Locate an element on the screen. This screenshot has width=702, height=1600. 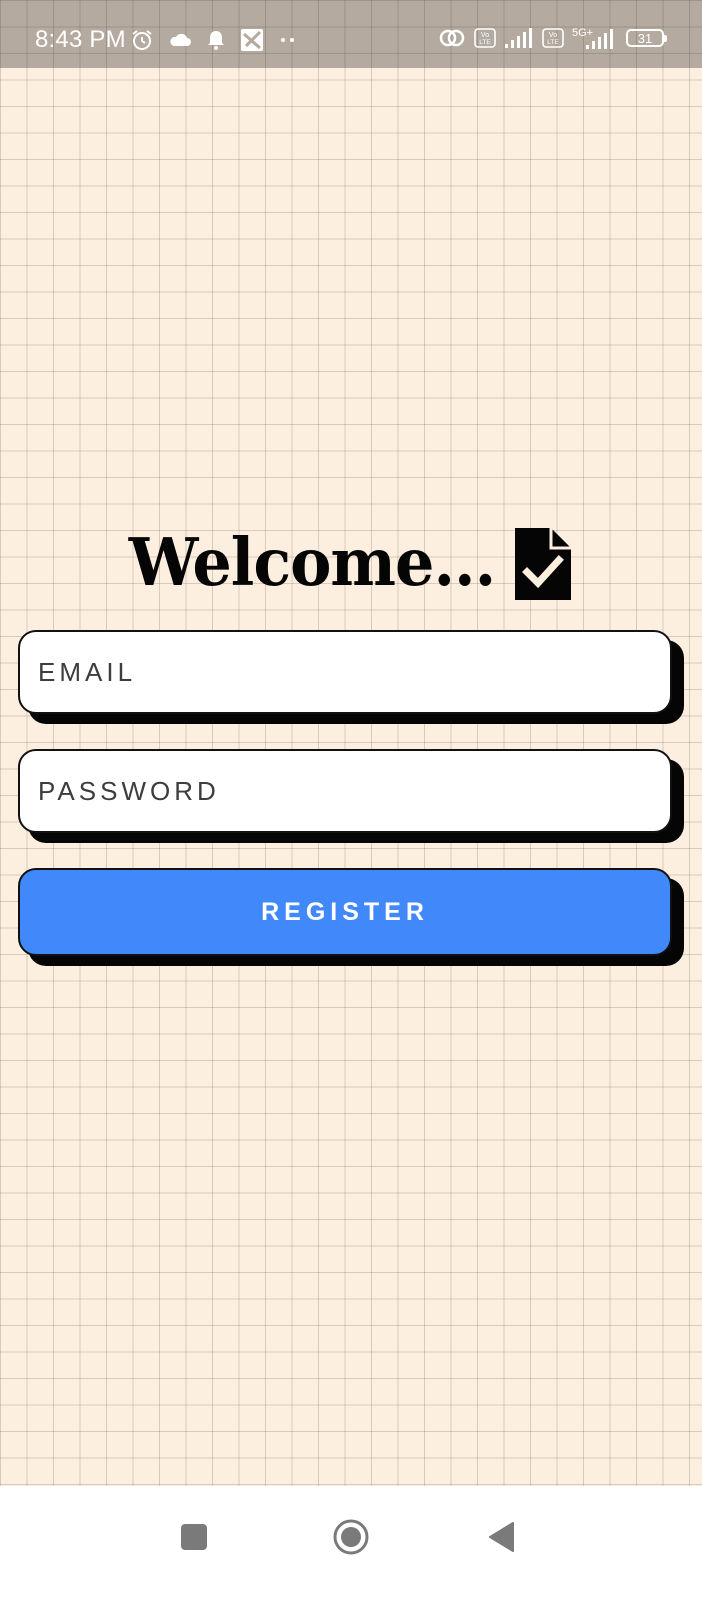
password-field-container is located at coordinates (351, 796).